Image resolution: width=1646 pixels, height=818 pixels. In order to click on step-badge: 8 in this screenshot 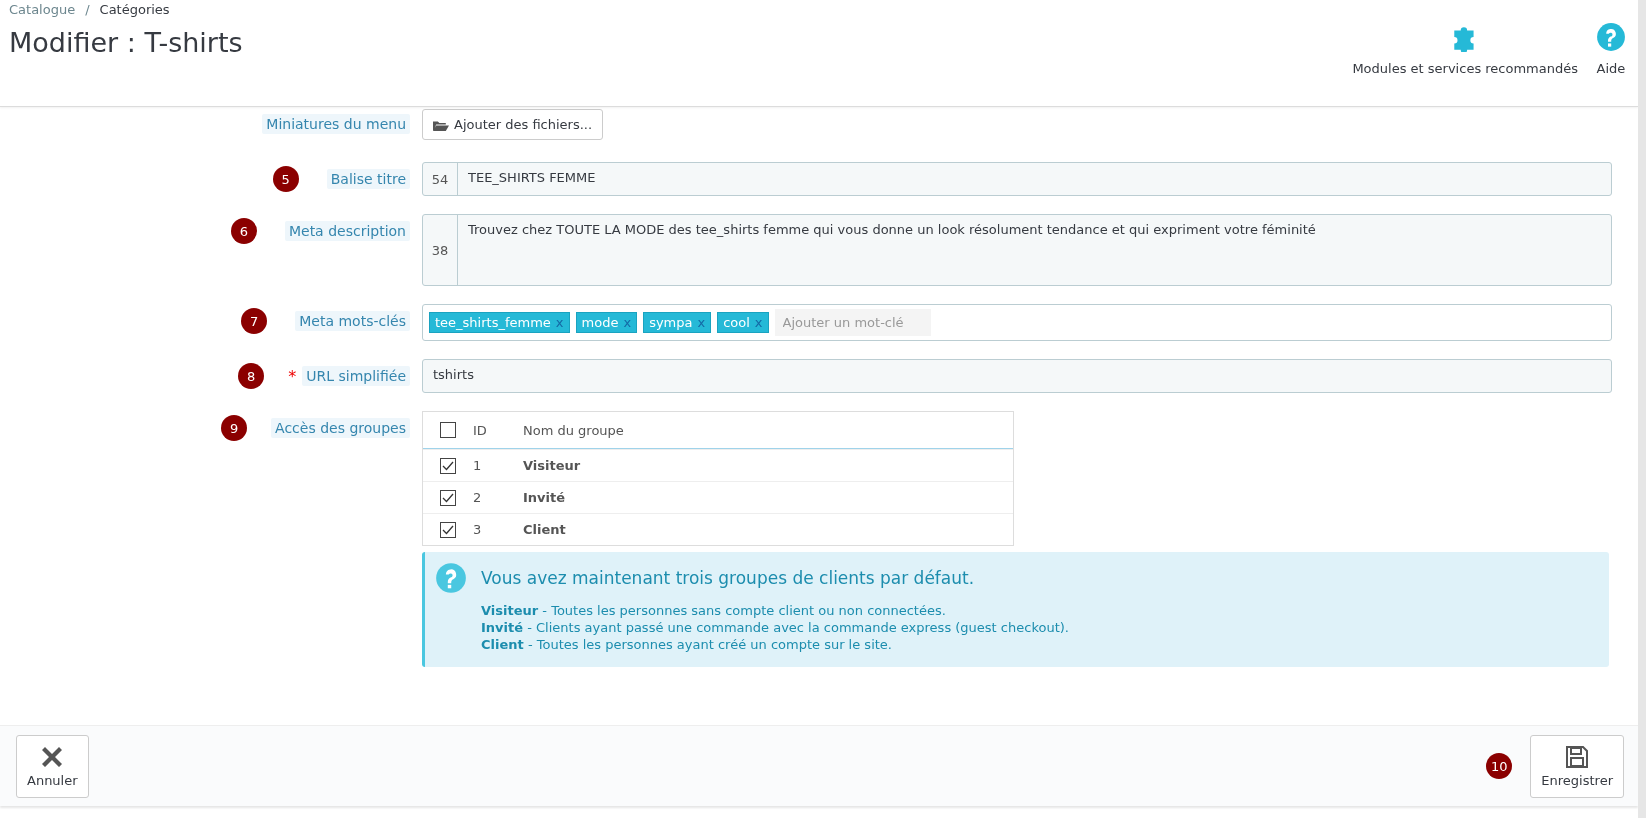, I will do `click(251, 376)`.